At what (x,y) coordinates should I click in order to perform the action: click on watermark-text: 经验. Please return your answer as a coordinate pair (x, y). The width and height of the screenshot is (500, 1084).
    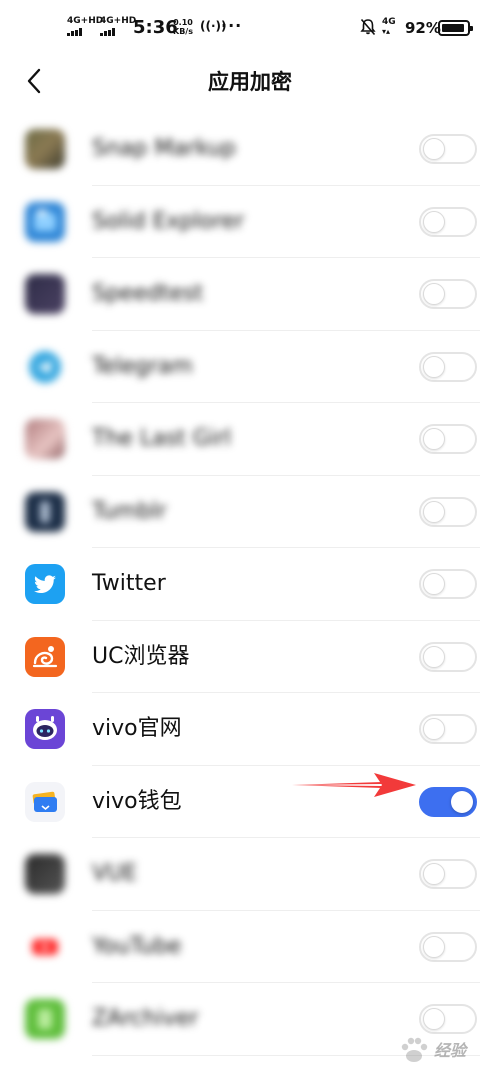
    Looking at the image, I should click on (450, 1050).